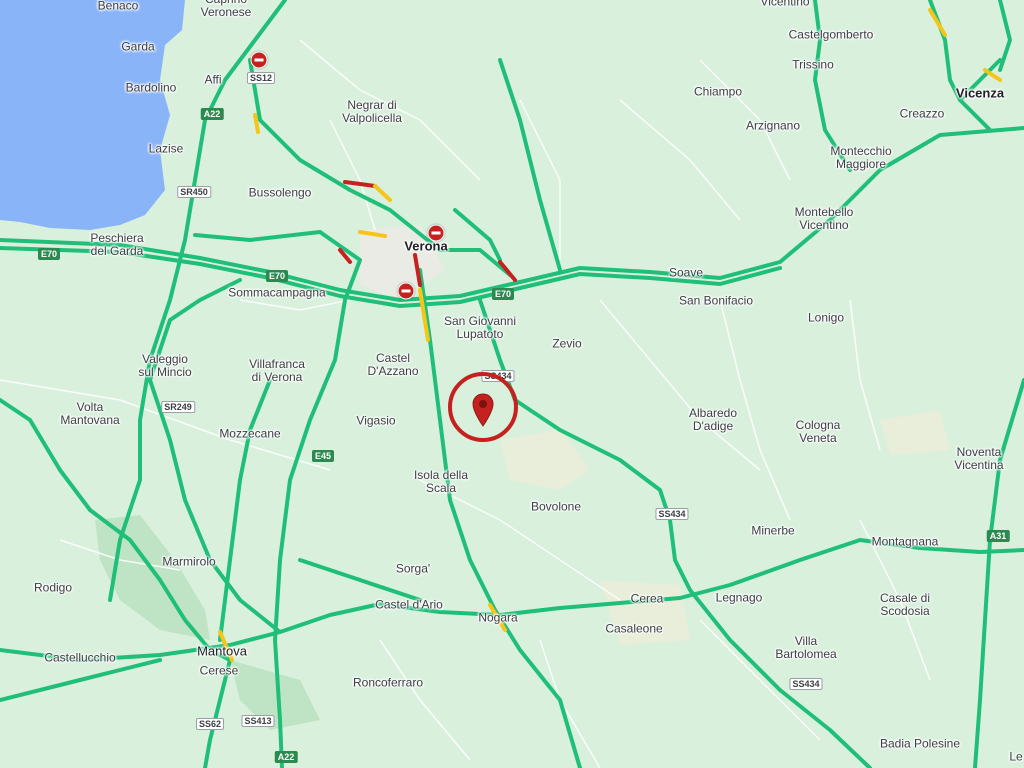 The image size is (1024, 768). I want to click on place-label: Trissino, so click(813, 65).